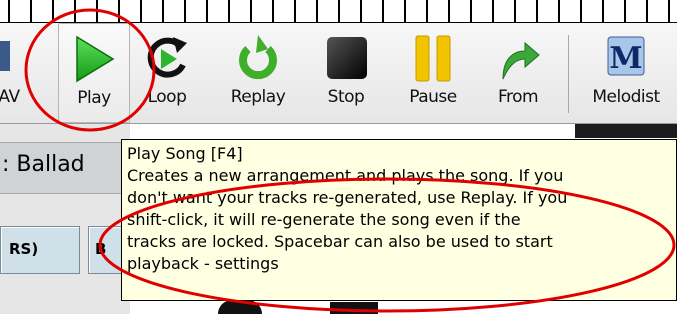  Describe the element at coordinates (338, 11) in the screenshot. I see `time-ruler` at that location.